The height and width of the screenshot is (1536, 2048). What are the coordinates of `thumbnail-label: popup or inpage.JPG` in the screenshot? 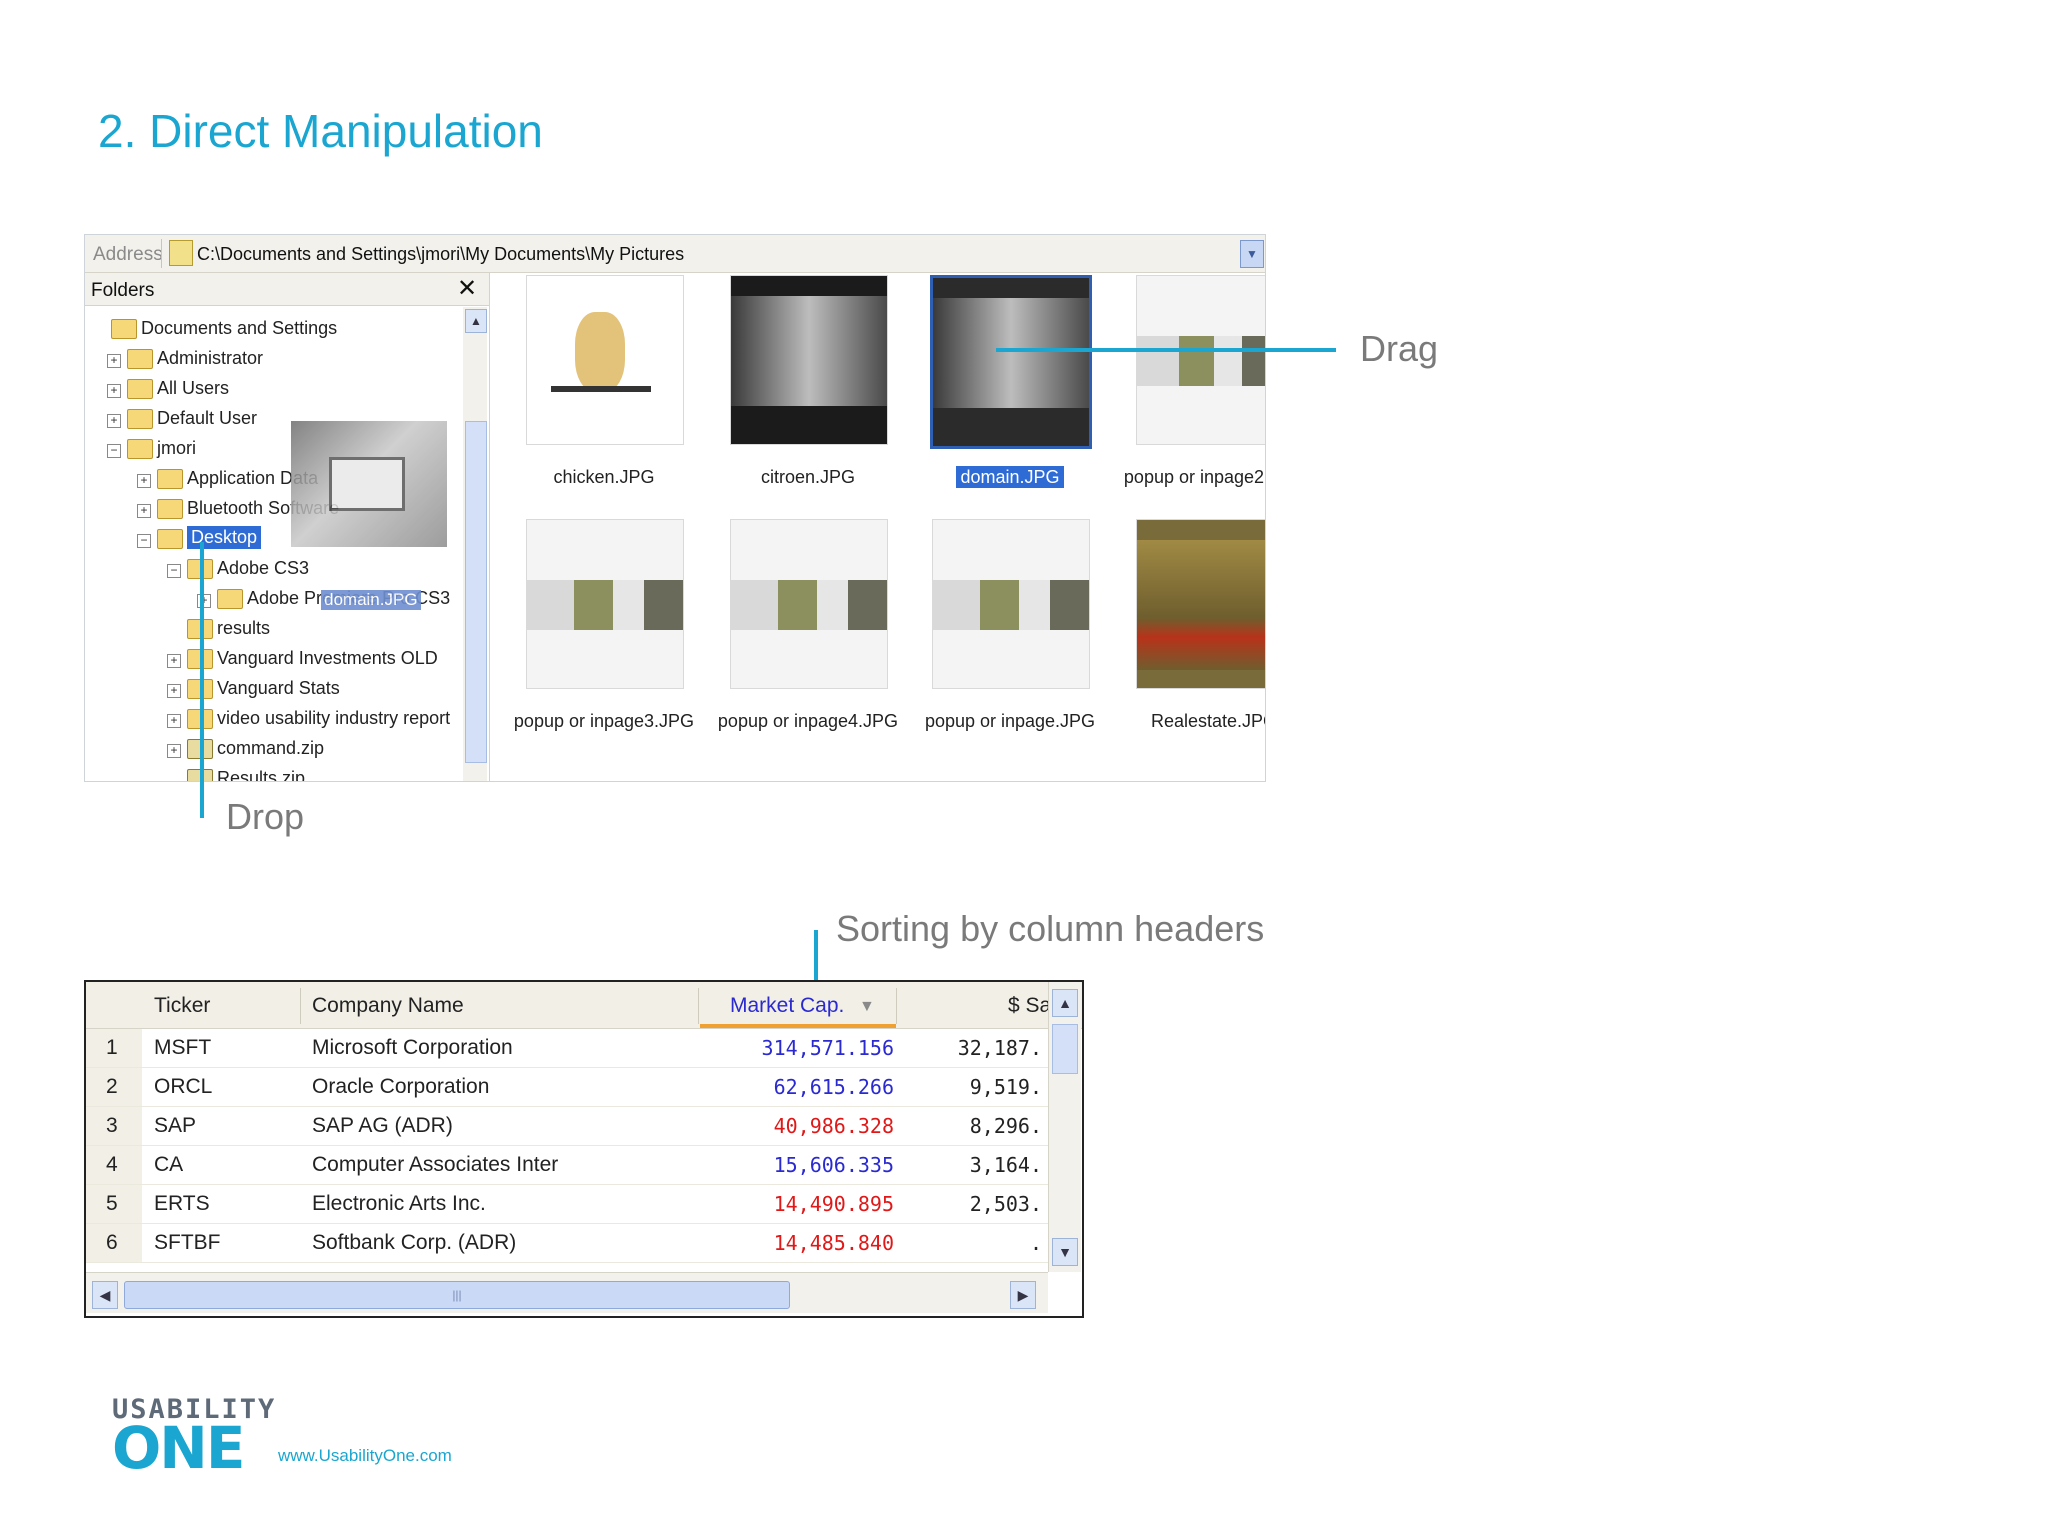 It's located at (1010, 721).